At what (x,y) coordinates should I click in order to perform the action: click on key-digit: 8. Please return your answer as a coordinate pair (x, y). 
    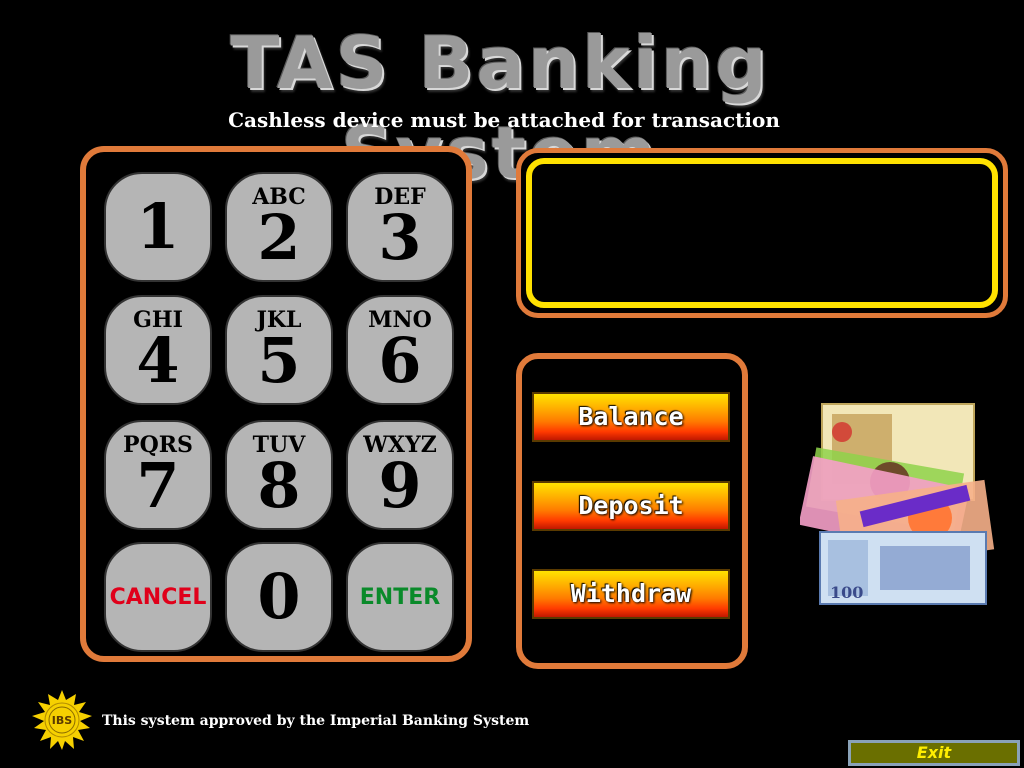
    Looking at the image, I should click on (279, 485).